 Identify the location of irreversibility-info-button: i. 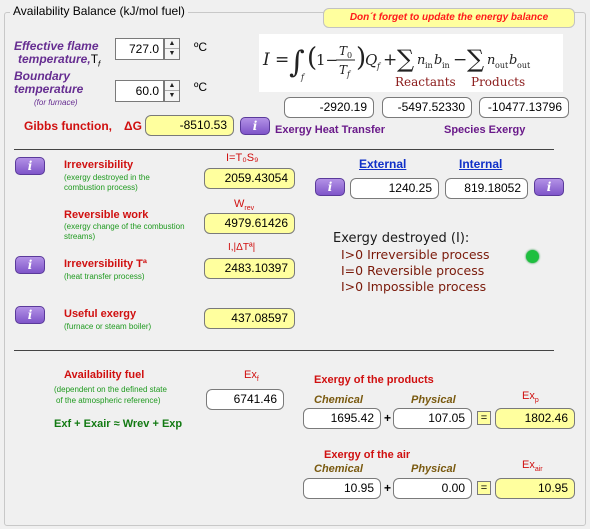
(30, 166).